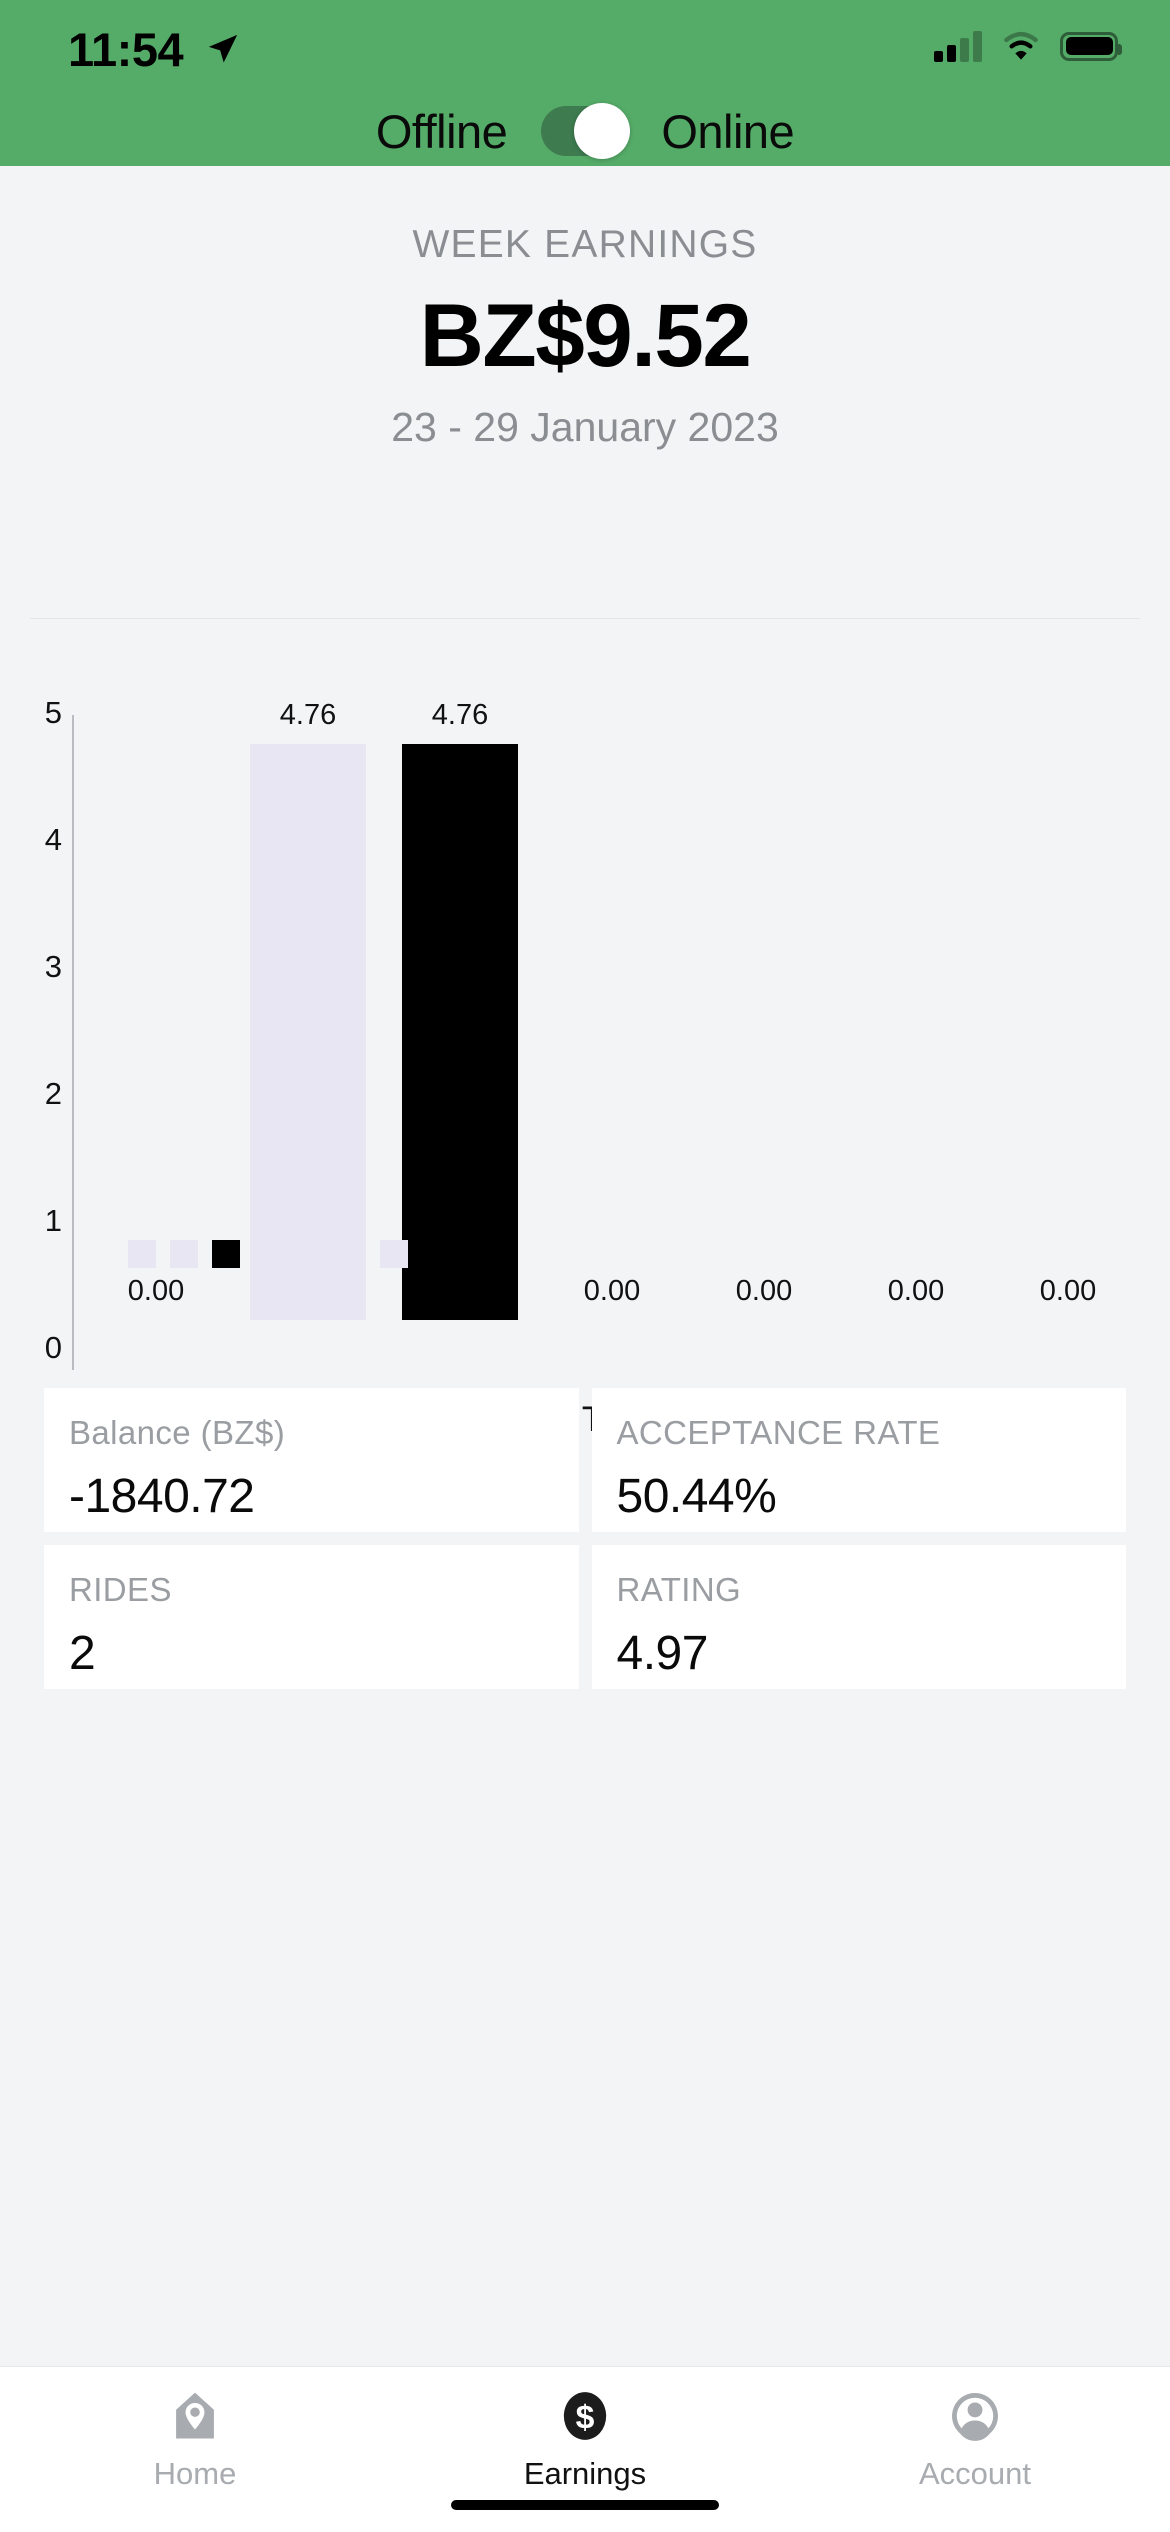 This screenshot has width=1170, height=2532. What do you see at coordinates (679, 1589) in the screenshot?
I see `stat-card-label: RATING` at bounding box center [679, 1589].